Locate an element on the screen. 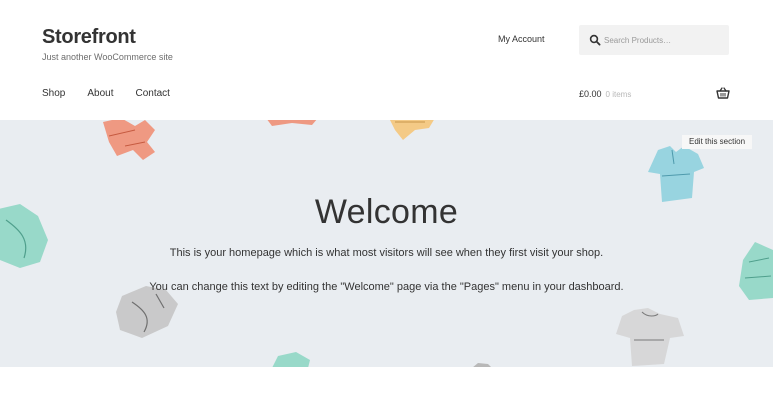  nav-item-contact: Contact is located at coordinates (153, 93).